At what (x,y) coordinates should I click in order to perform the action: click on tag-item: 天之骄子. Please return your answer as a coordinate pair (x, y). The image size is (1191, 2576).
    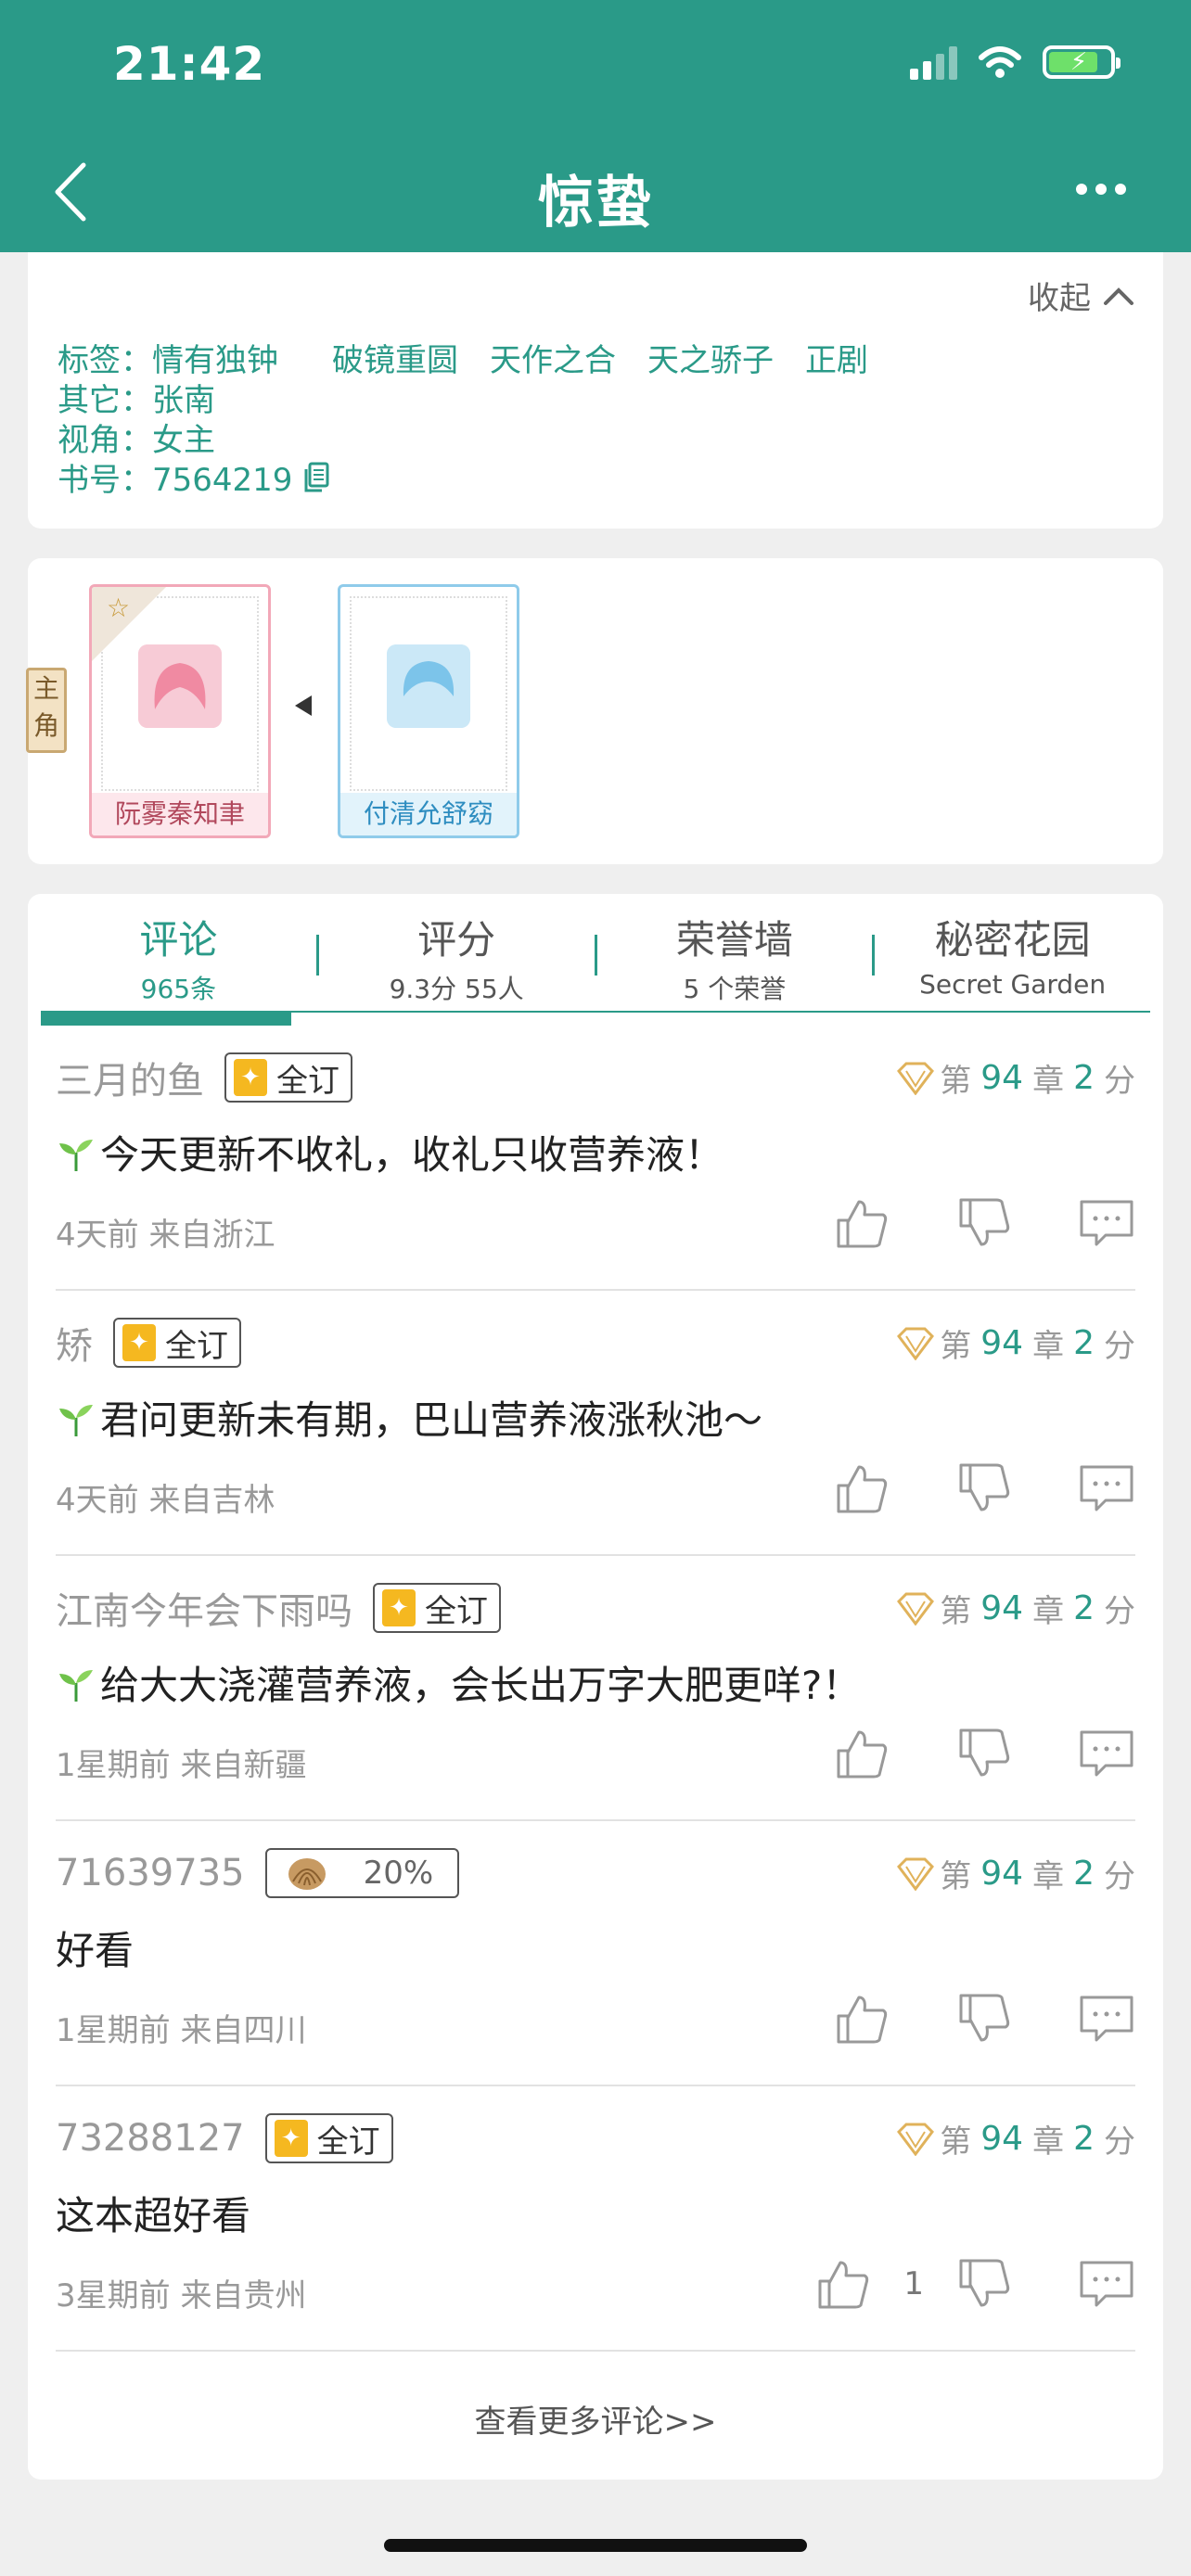
    Looking at the image, I should click on (710, 361).